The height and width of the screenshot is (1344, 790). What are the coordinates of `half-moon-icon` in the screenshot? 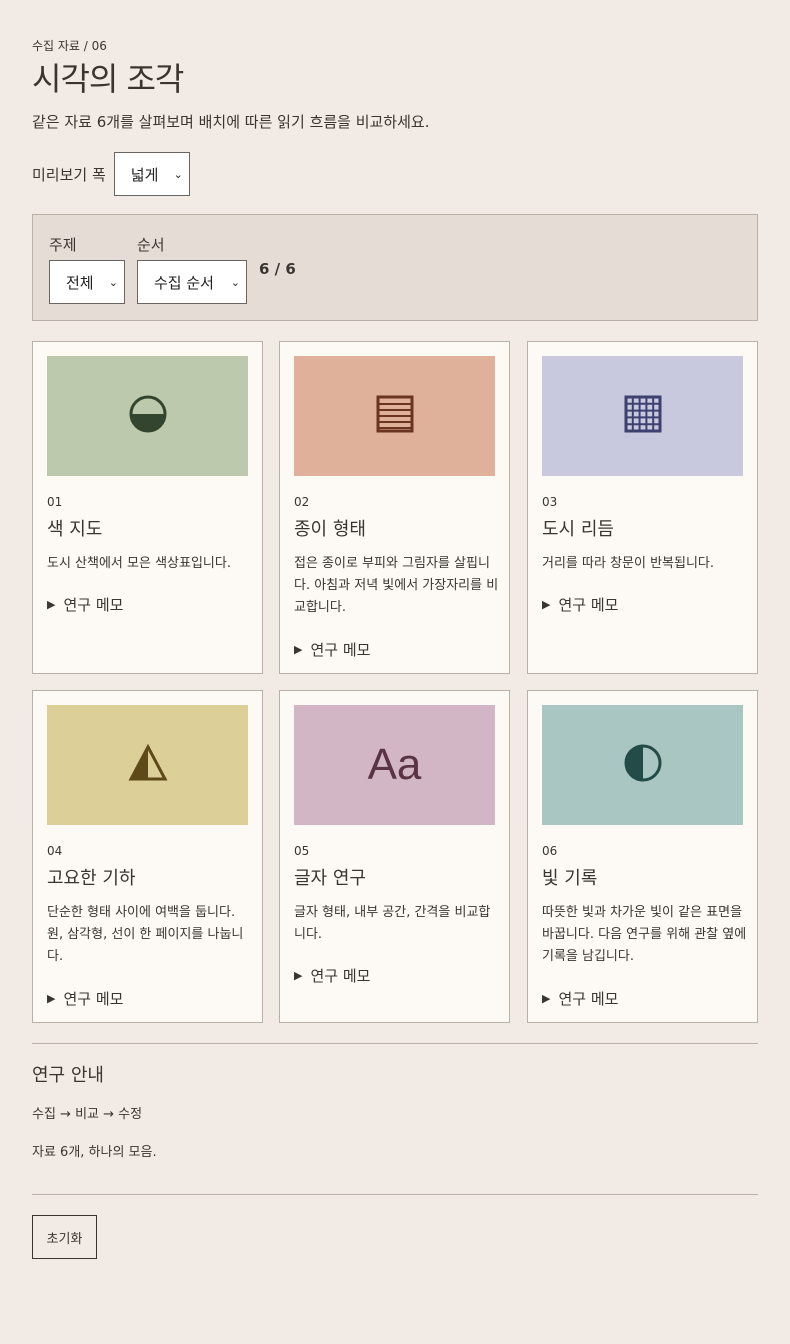 It's located at (643, 765).